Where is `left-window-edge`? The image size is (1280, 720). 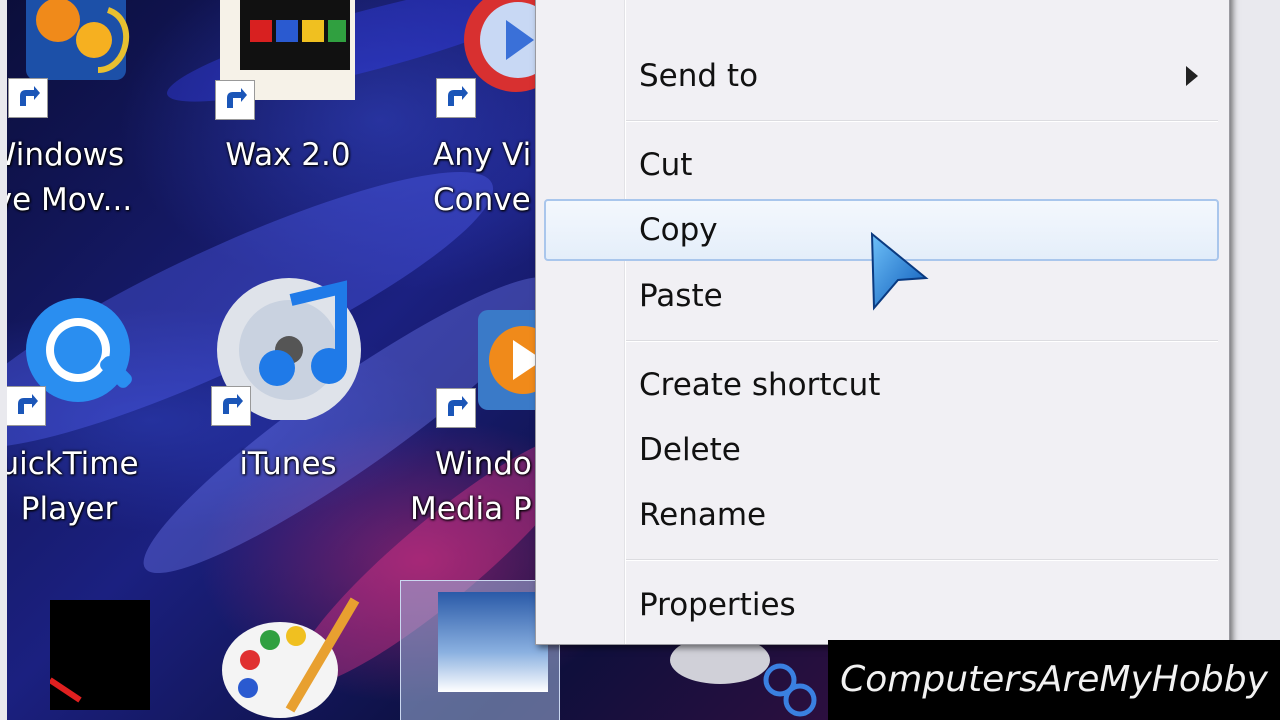
left-window-edge is located at coordinates (3, 360).